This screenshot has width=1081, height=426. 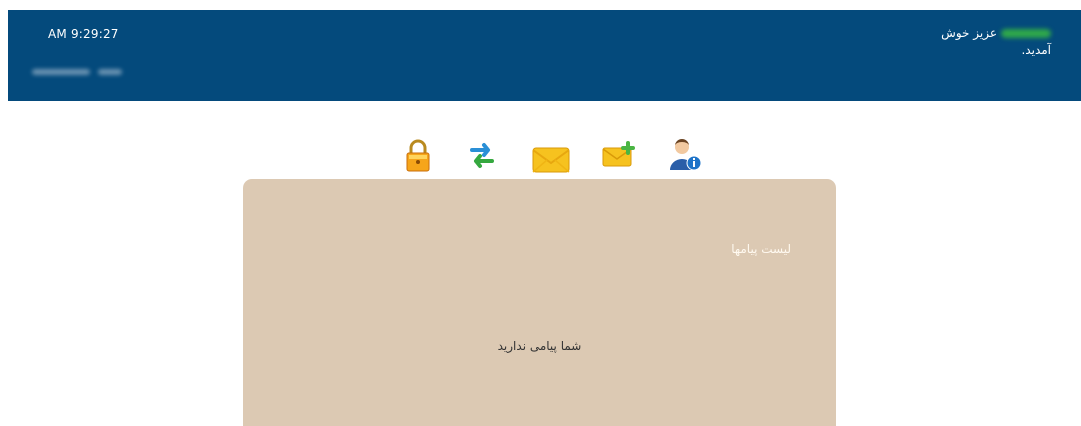 What do you see at coordinates (539, 346) in the screenshot?
I see `empty-messages-text: شما پیامی ندارید` at bounding box center [539, 346].